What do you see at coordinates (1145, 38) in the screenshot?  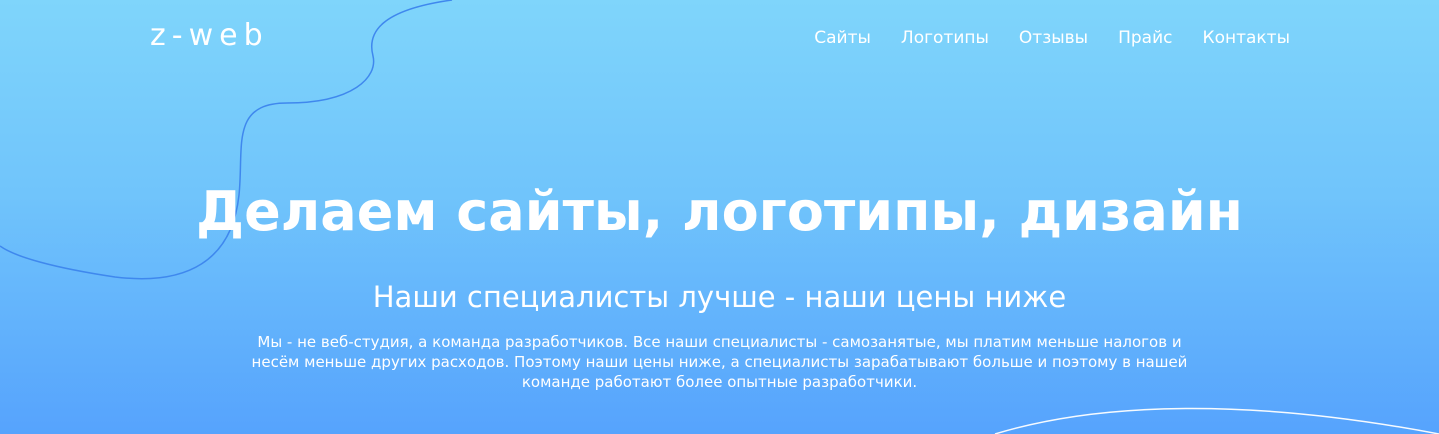 I see `nav-item-pricing: Прайс` at bounding box center [1145, 38].